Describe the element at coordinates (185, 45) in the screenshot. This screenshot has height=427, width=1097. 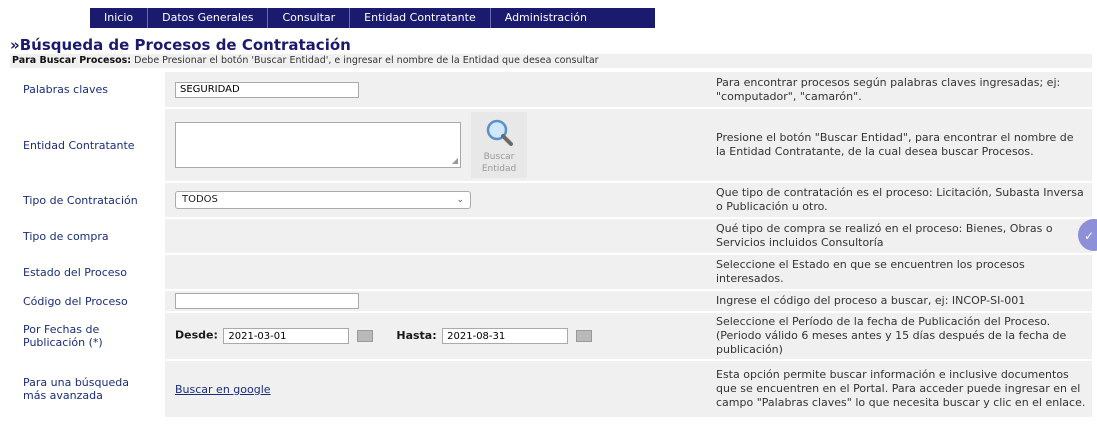
I see `title-text: Búsqueda de Procesos de Contratación` at that location.